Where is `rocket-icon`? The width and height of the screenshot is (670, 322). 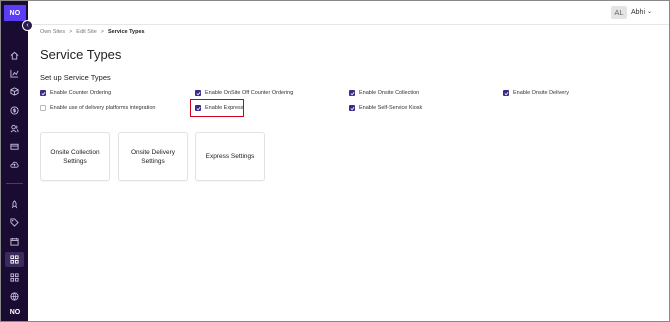 rocket-icon is located at coordinates (14, 204).